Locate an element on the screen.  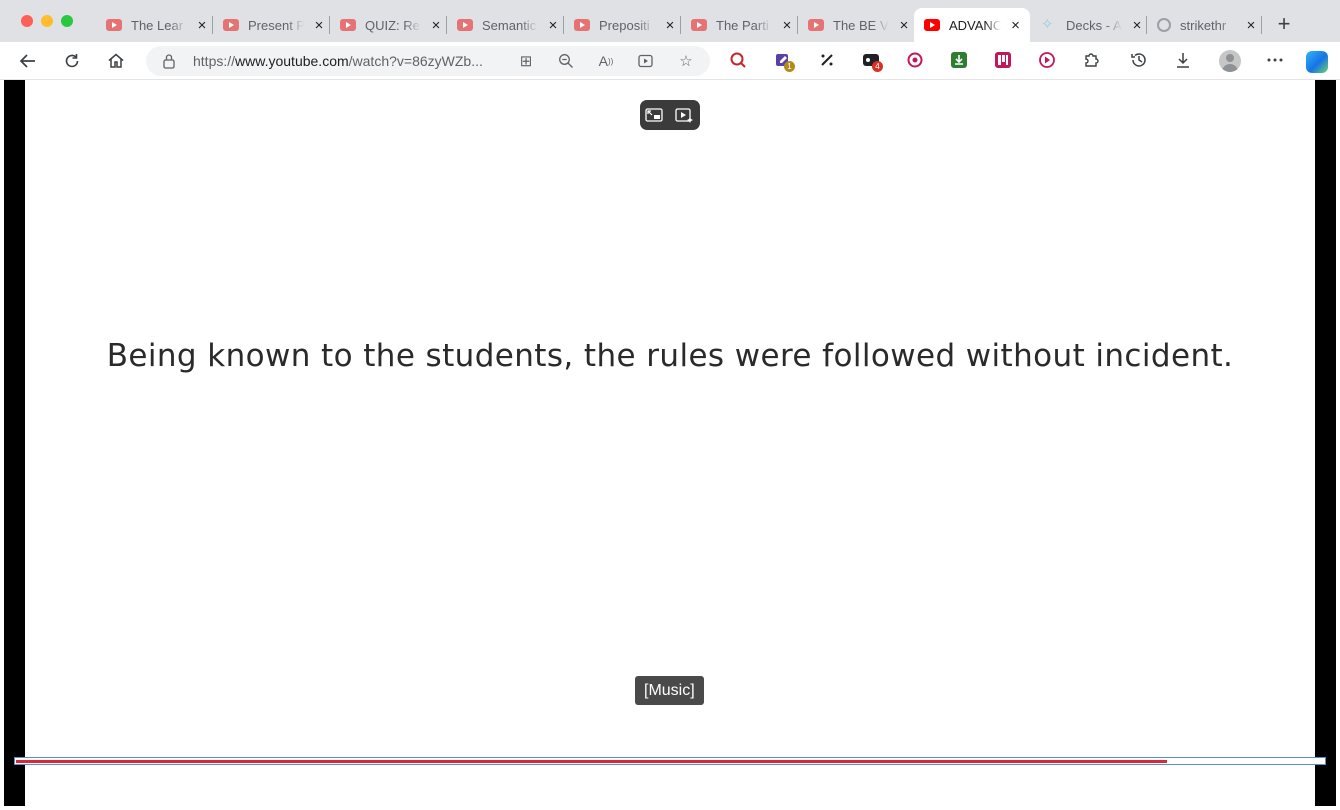
edit-extension-icon: 1 is located at coordinates (784, 61).